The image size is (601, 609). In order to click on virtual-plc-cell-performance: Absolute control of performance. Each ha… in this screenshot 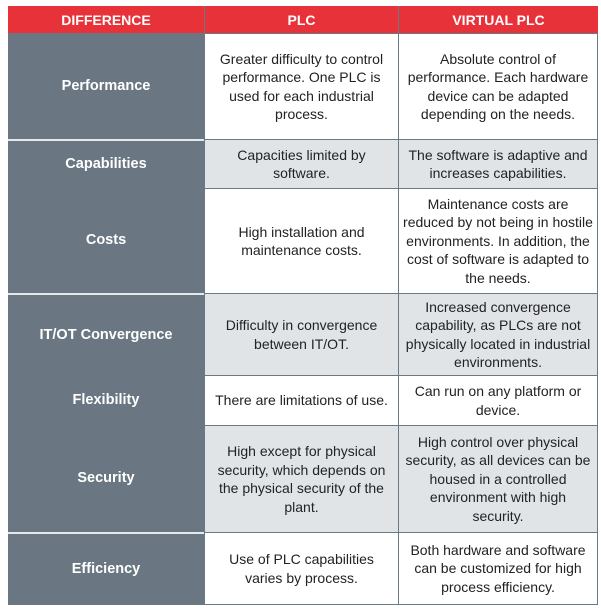, I will do `click(498, 86)`.